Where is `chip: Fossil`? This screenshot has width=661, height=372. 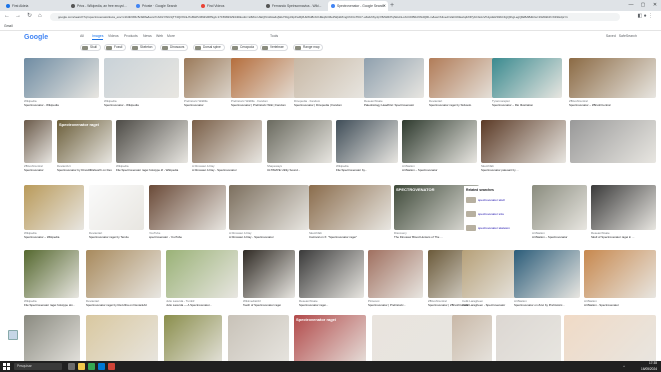 chip: Fossil is located at coordinates (115, 47).